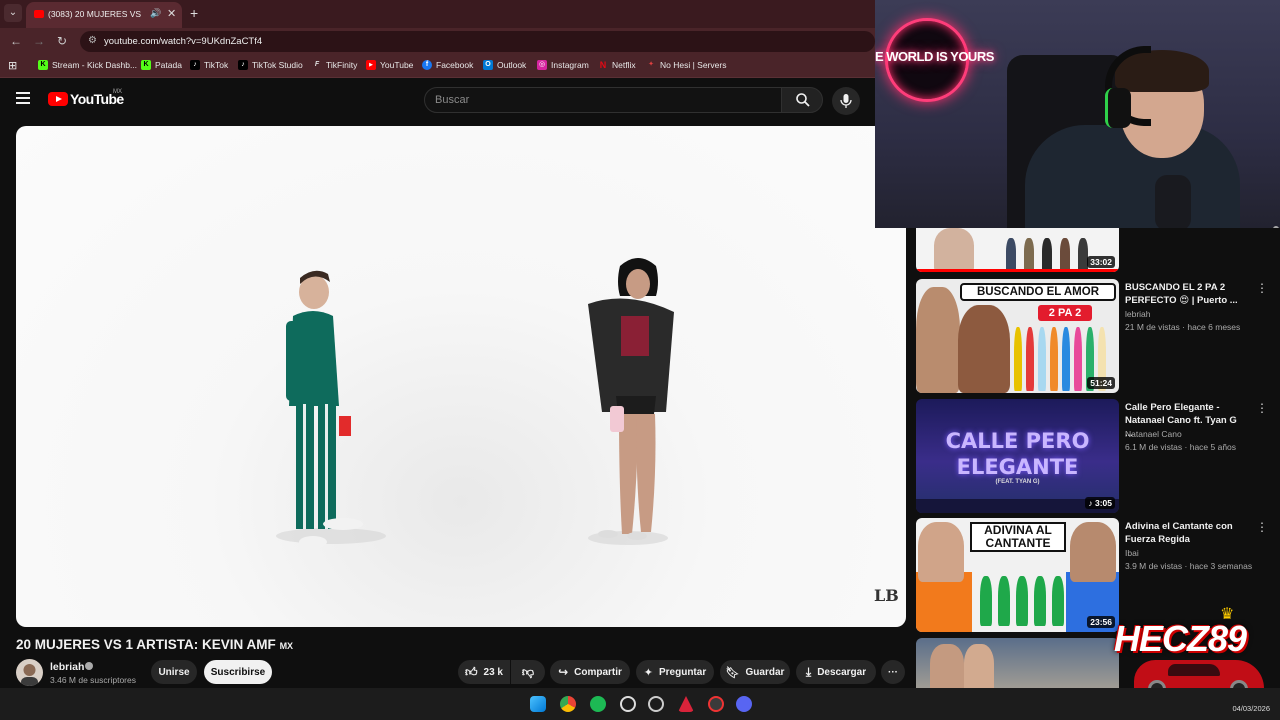 The height and width of the screenshot is (720, 1280). I want to click on outlook-icon: O, so click(488, 65).